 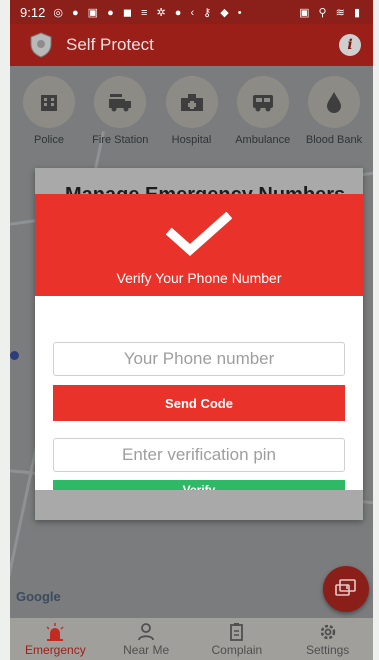 I want to click on clipboard-edit-icon, so click(x=237, y=632).